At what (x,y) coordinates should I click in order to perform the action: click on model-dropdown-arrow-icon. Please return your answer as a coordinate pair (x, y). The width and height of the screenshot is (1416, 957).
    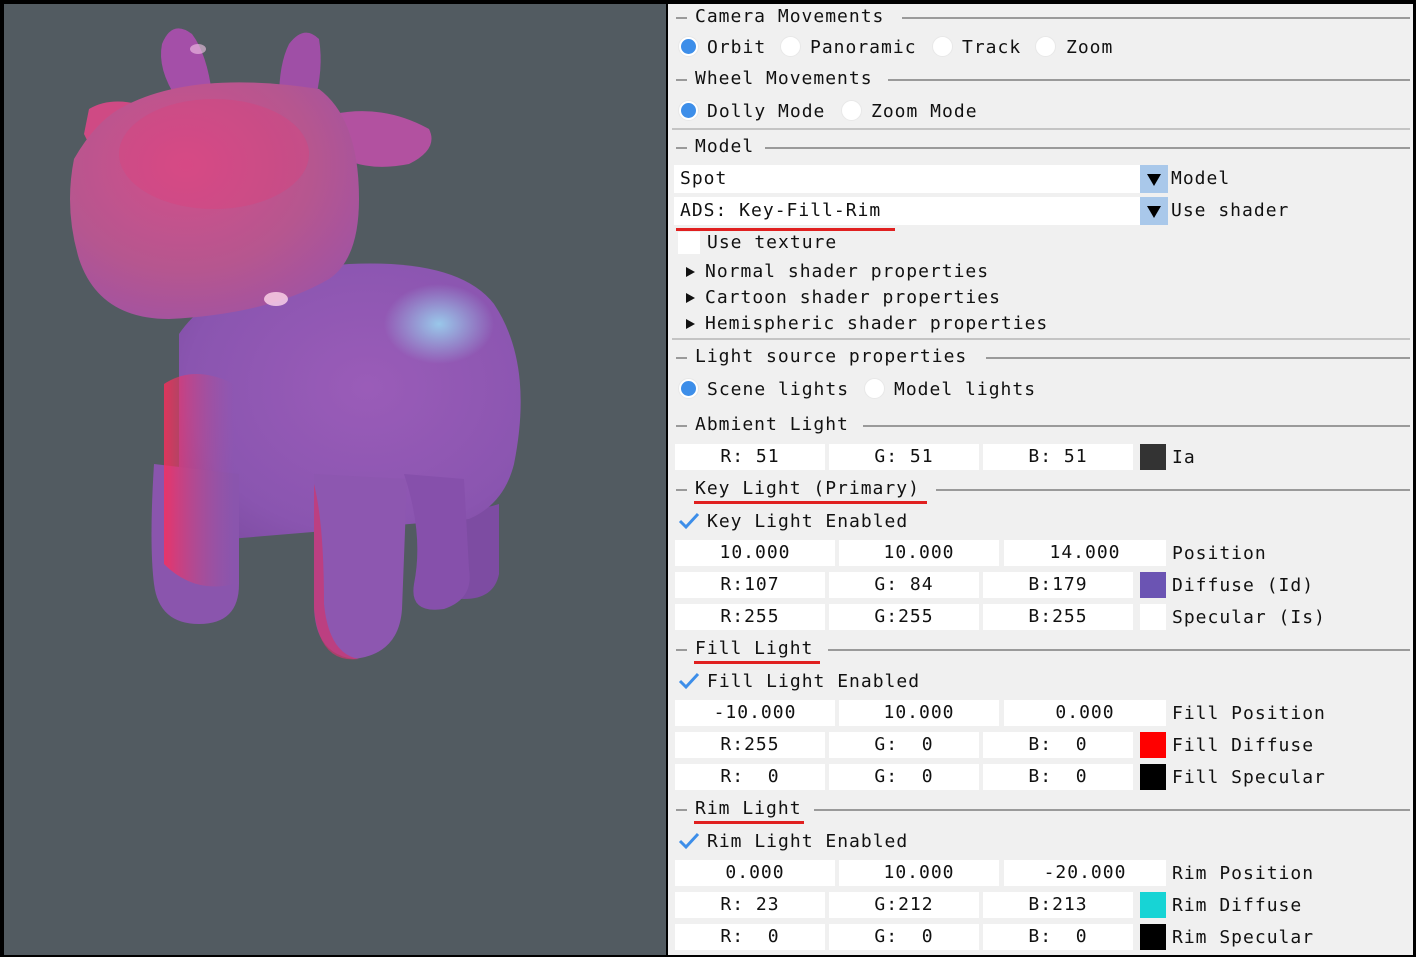
    Looking at the image, I should click on (1154, 179).